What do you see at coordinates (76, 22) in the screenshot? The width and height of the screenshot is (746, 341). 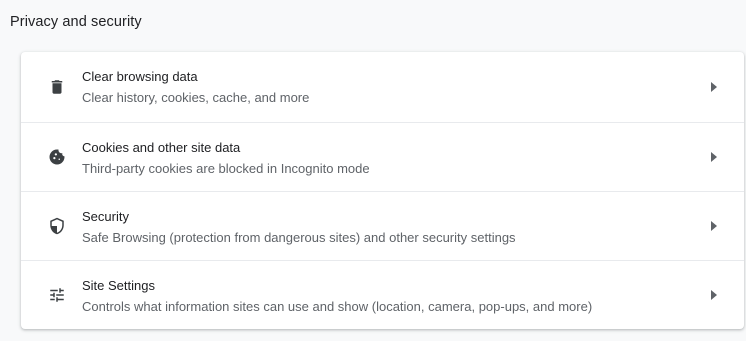 I see `section-title: Privacy and security` at bounding box center [76, 22].